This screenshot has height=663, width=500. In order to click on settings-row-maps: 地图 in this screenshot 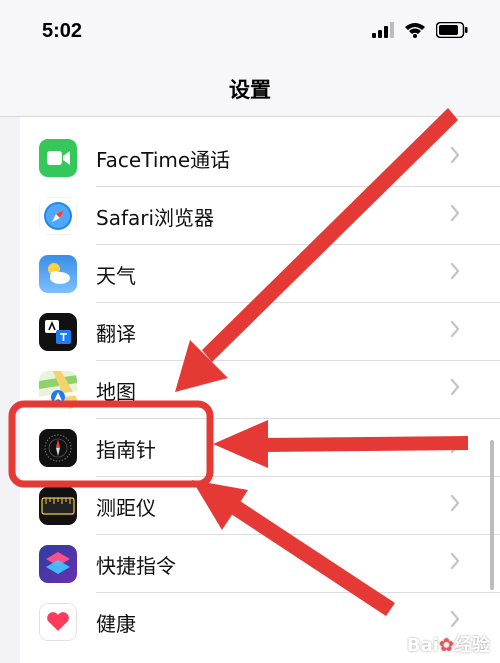, I will do `click(260, 390)`.